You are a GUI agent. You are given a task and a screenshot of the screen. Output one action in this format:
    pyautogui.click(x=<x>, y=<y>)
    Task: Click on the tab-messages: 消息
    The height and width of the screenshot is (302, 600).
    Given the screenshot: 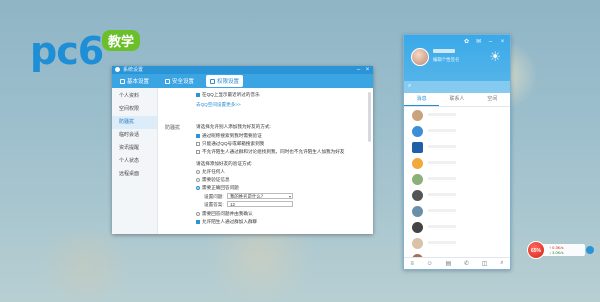 What is the action you would take?
    pyautogui.click(x=422, y=99)
    